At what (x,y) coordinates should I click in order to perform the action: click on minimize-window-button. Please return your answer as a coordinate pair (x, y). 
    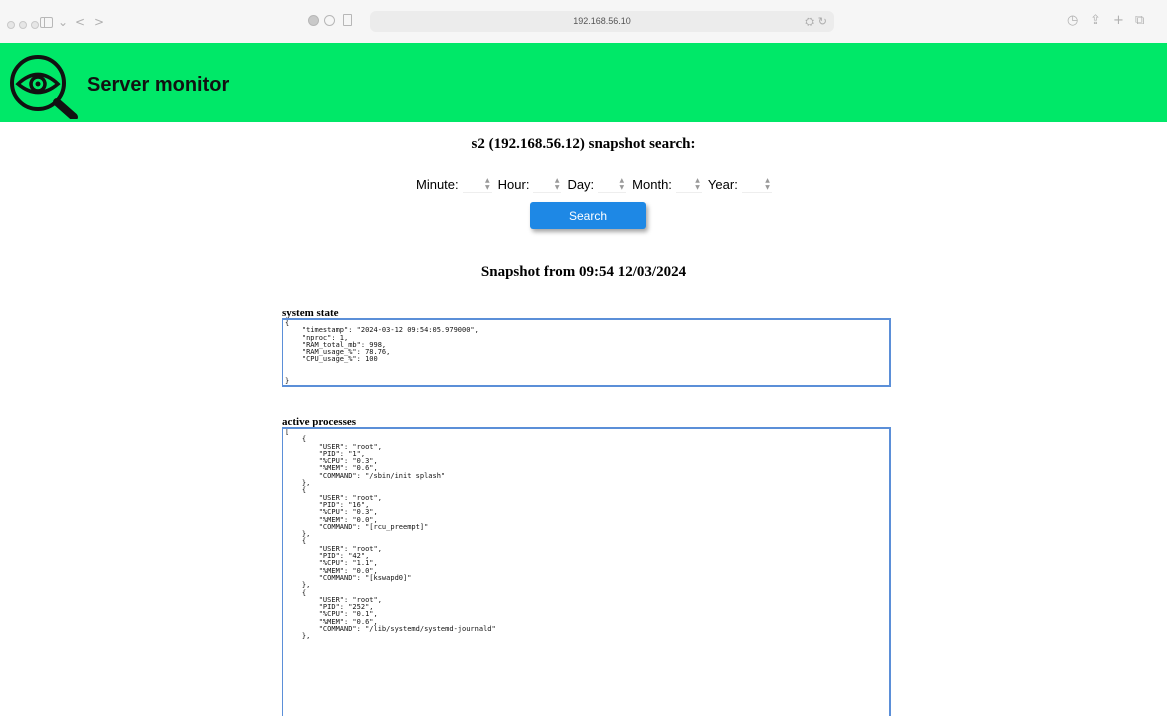
    Looking at the image, I should click on (23, 25).